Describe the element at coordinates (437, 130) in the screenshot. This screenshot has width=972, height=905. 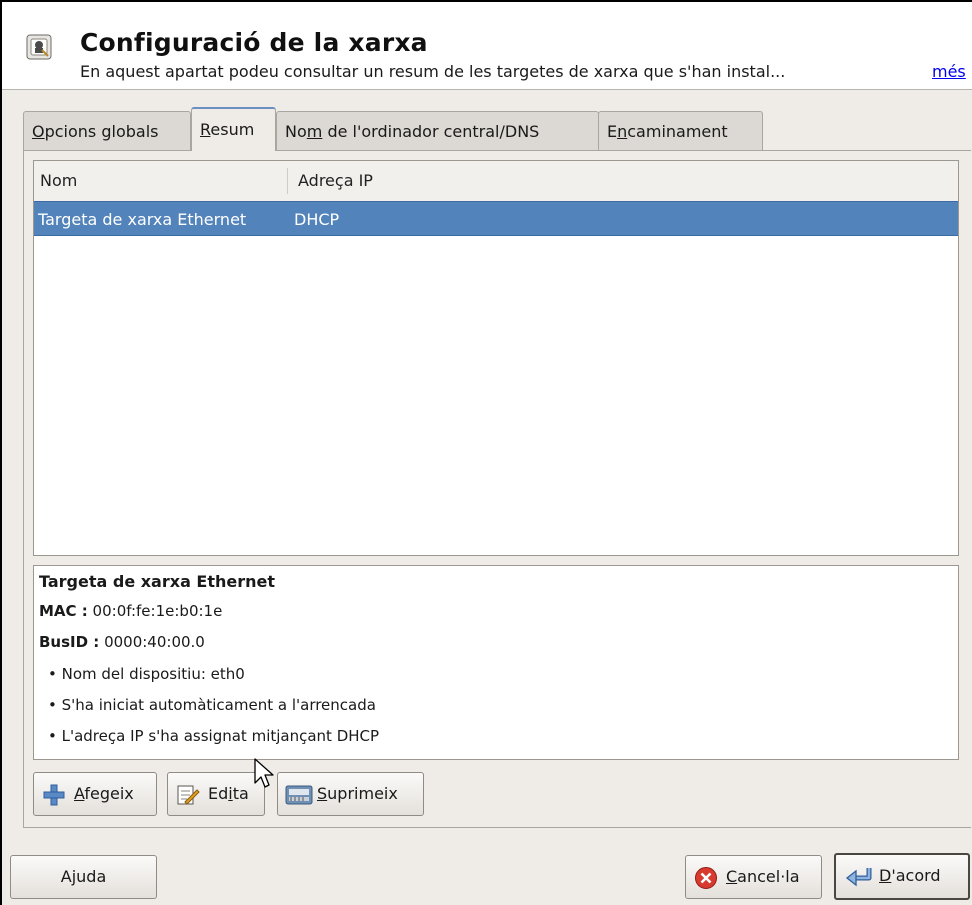
I see `tab-hostname-dns: Nom de l'ordinador central/DNS` at that location.